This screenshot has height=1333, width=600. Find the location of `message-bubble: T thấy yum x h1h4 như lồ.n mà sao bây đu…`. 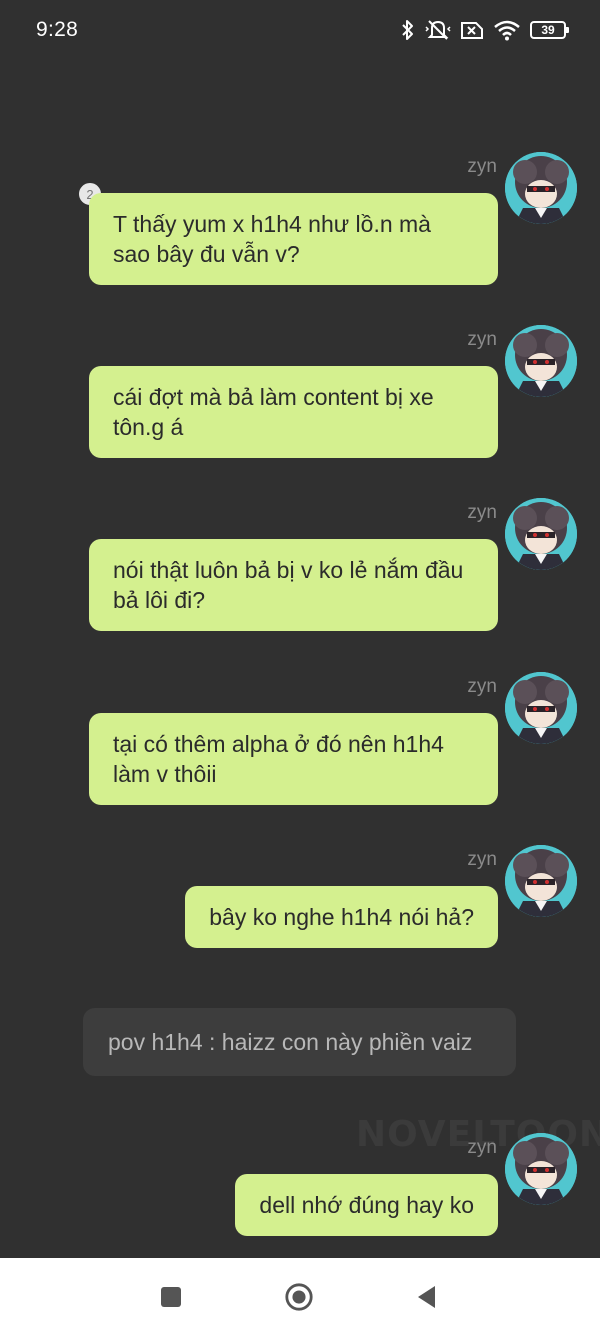

message-bubble: T thấy yum x h1h4 như lồ.n mà sao bây đu… is located at coordinates (293, 239).